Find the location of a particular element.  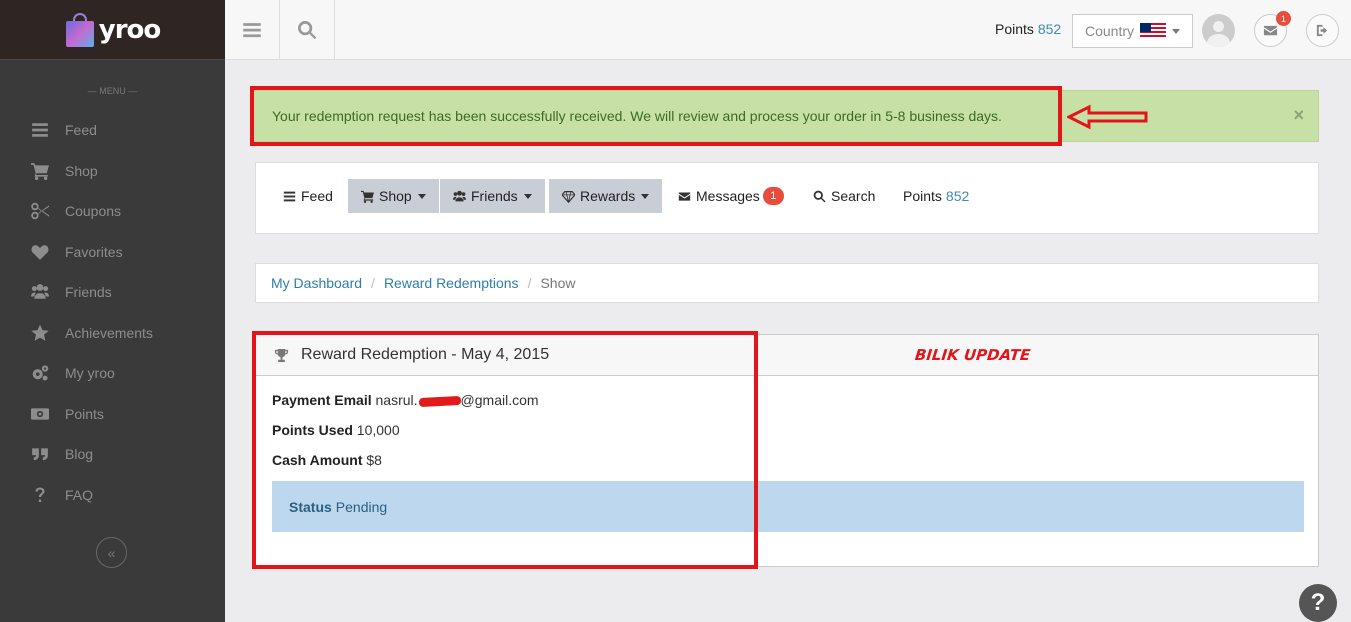

sidebar-item-friends: Friends is located at coordinates (112, 292).